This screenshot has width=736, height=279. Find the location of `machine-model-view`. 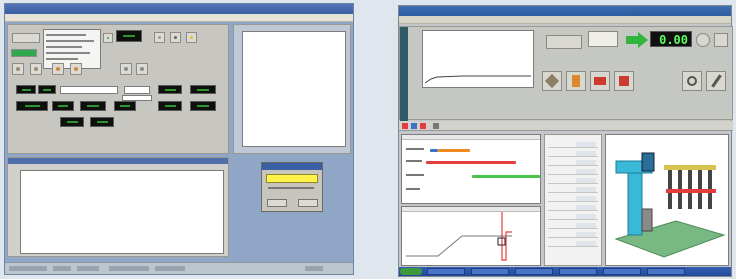

machine-model-view is located at coordinates (667, 200).